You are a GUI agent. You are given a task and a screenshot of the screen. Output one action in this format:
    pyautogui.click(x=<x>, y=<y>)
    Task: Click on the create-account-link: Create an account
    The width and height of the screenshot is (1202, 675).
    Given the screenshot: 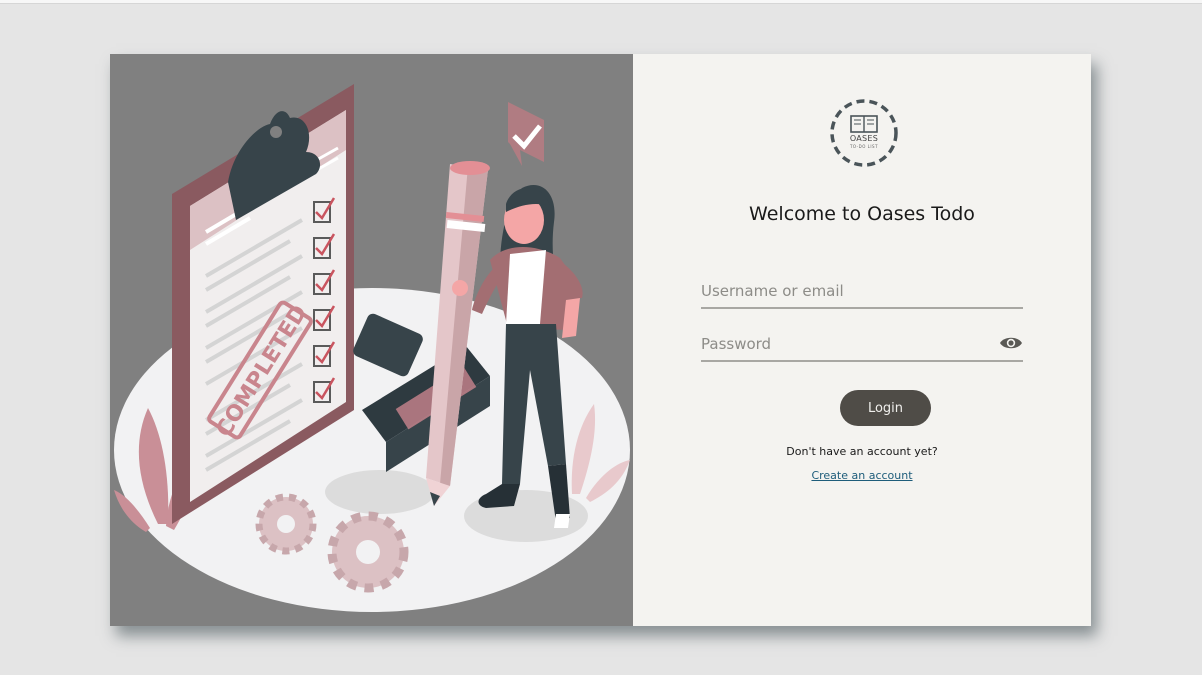 What is the action you would take?
    pyautogui.click(x=861, y=475)
    